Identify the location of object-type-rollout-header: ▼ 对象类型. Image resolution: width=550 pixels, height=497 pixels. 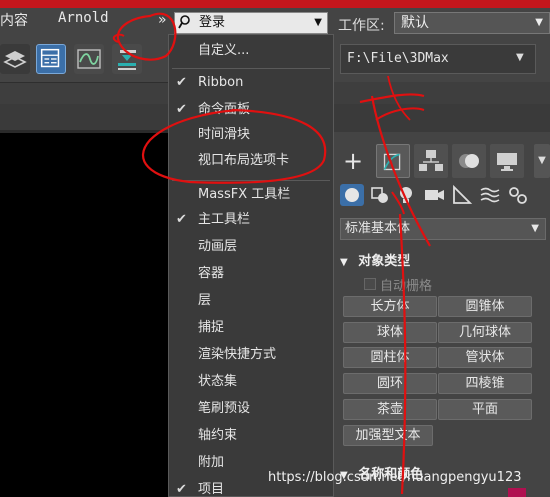
(375, 259).